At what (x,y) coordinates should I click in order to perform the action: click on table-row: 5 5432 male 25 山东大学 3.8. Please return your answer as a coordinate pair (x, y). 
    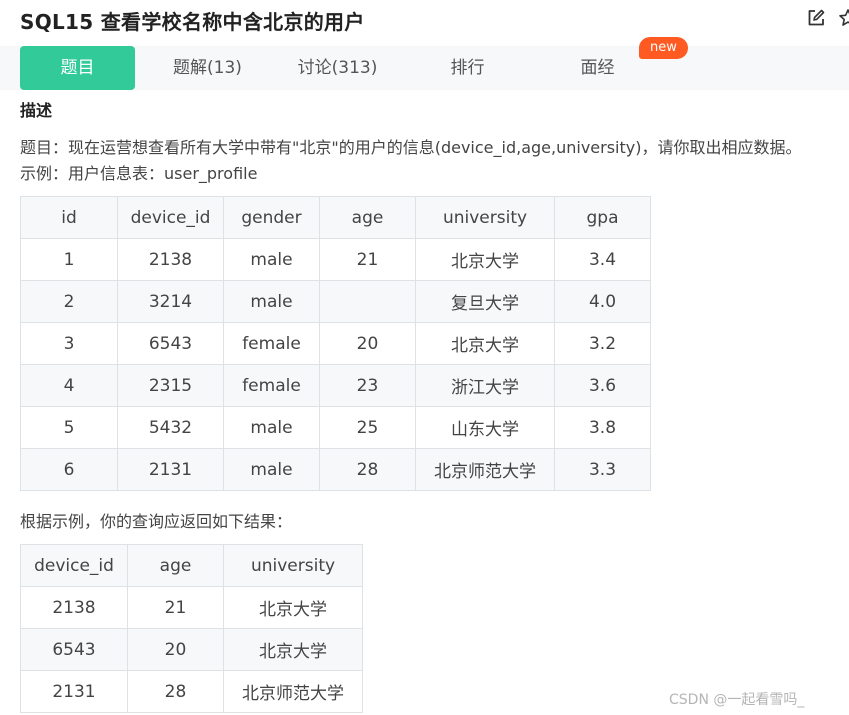
    Looking at the image, I should click on (335, 427).